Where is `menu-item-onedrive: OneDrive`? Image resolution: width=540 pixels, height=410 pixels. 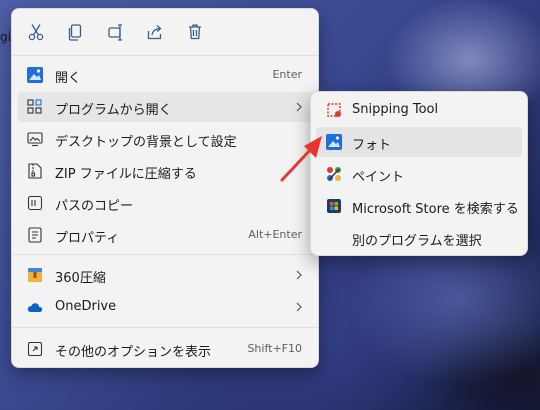 menu-item-onedrive: OneDrive is located at coordinates (165, 307).